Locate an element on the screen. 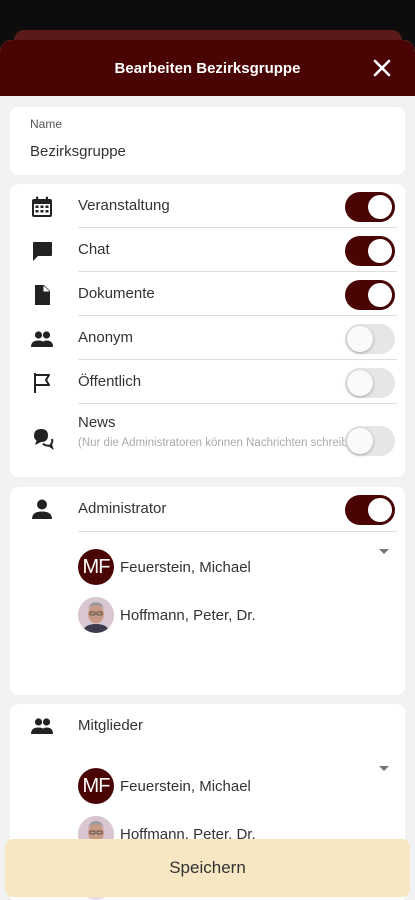 The image size is (415, 900). option-label: Chat is located at coordinates (94, 249).